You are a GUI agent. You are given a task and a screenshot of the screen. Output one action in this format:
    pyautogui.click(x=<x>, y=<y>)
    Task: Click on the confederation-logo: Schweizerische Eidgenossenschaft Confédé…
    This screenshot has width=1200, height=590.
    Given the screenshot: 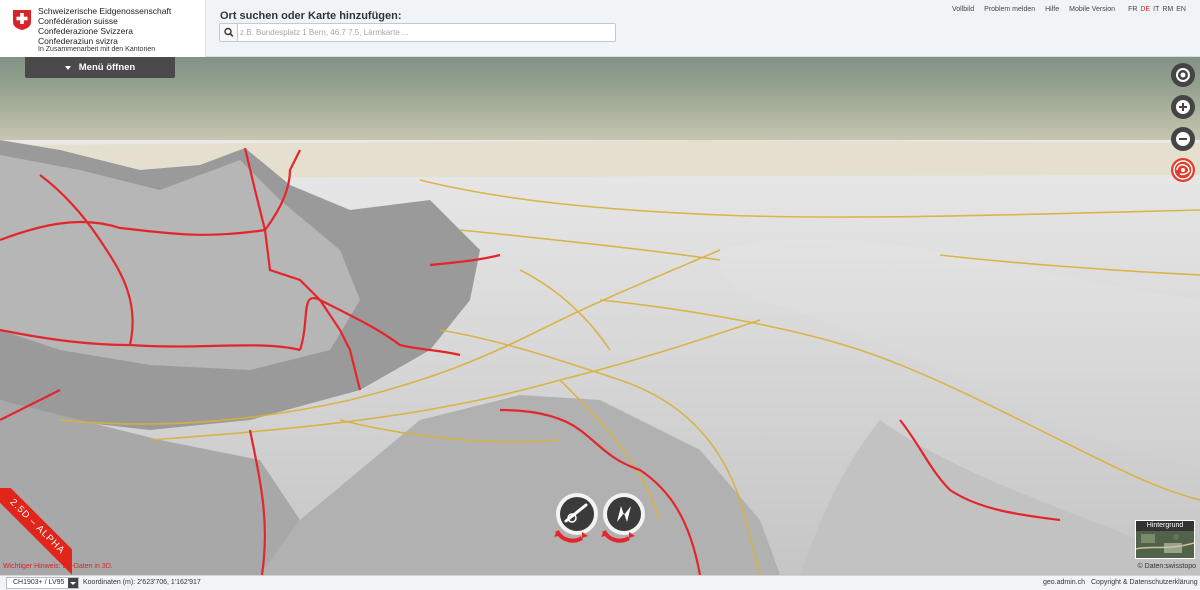 What is the action you would take?
    pyautogui.click(x=103, y=28)
    